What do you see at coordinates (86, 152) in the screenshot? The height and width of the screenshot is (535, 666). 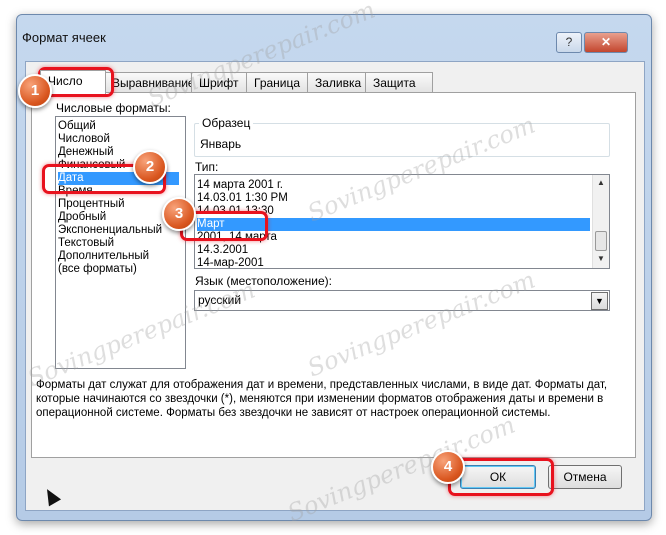 I see `list-item: Денежный` at bounding box center [86, 152].